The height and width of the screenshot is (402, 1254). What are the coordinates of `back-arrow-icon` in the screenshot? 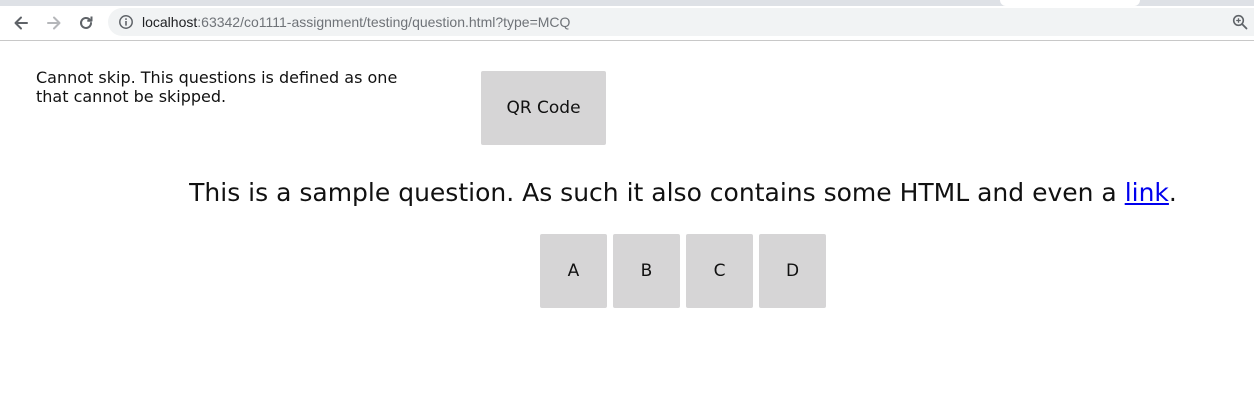 It's located at (21, 23).